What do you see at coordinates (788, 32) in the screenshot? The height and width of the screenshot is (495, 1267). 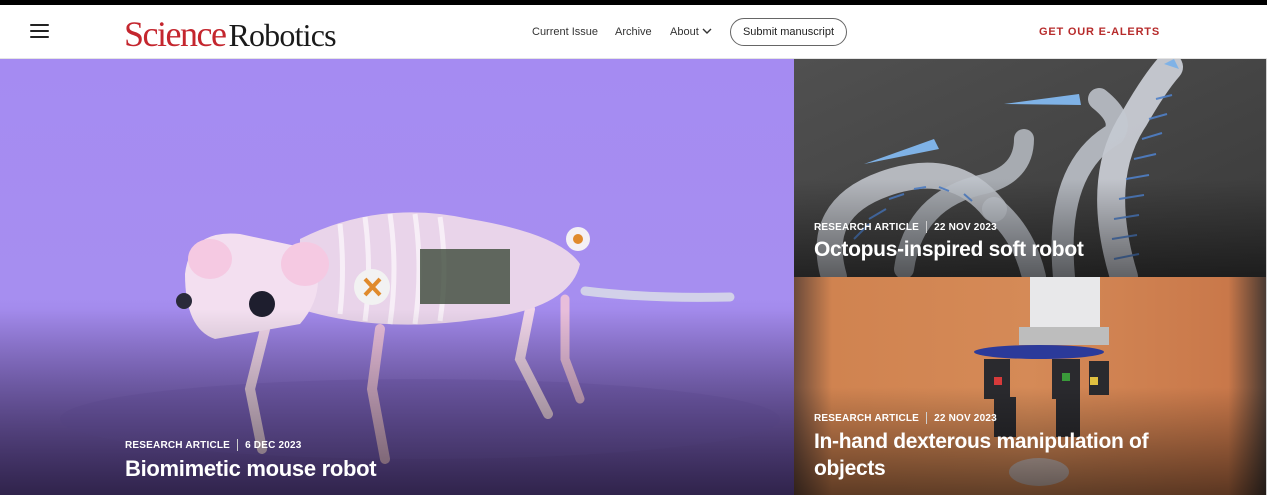 I see `submit-manuscript-button: Submit manuscript` at bounding box center [788, 32].